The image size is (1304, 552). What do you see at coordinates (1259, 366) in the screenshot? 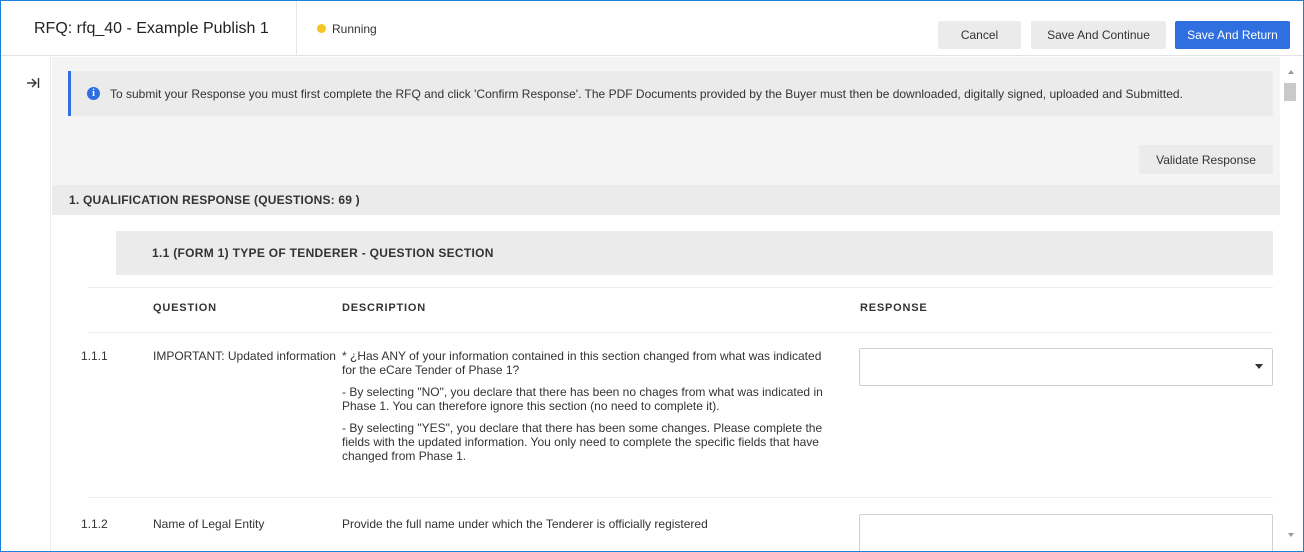
I see `caret-down-icon` at bounding box center [1259, 366].